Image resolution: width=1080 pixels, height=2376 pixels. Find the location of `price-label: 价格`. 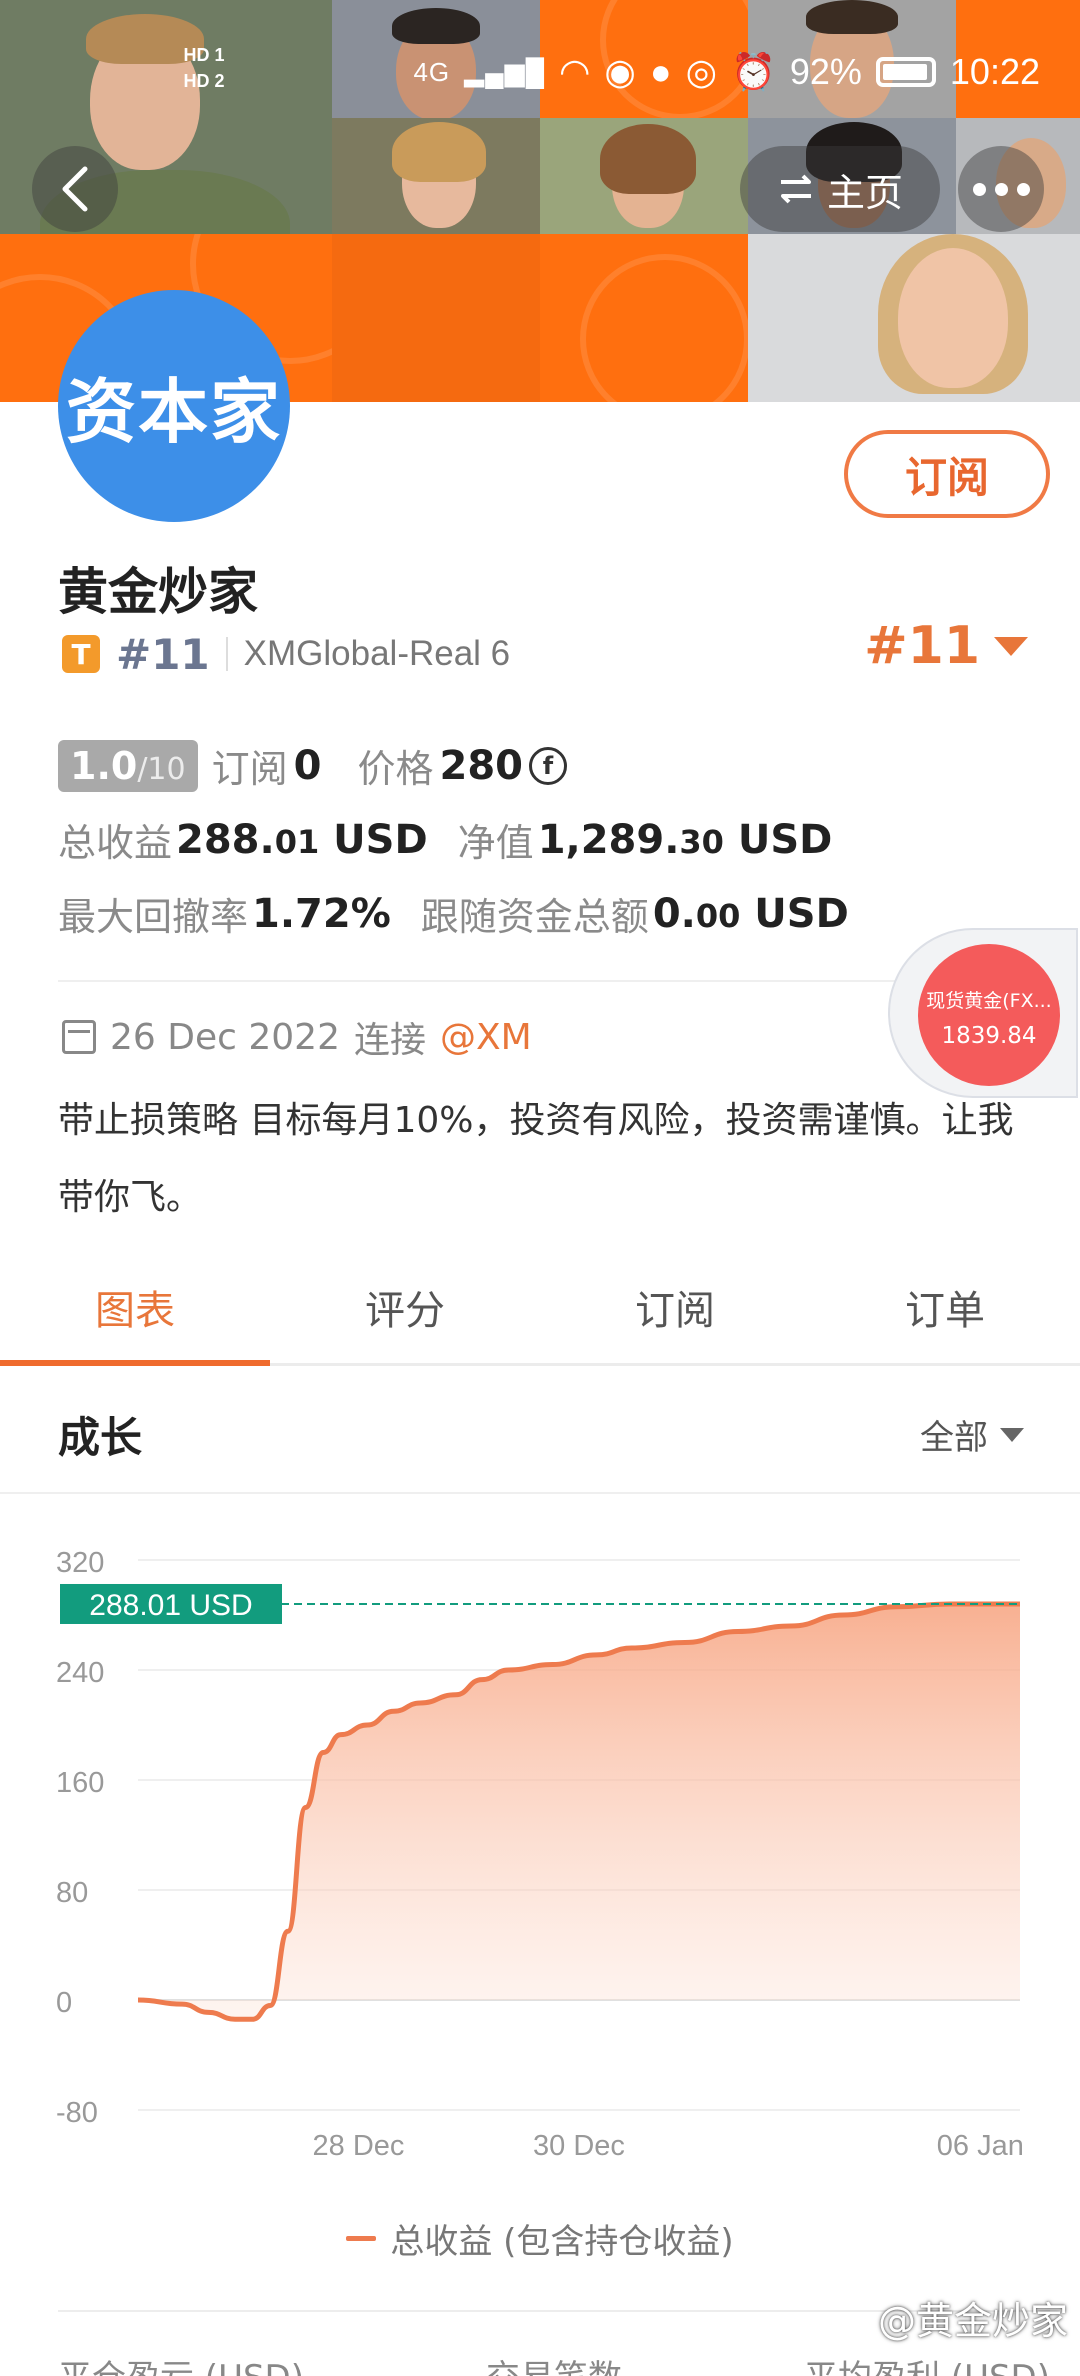

price-label: 价格 is located at coordinates (395, 769).